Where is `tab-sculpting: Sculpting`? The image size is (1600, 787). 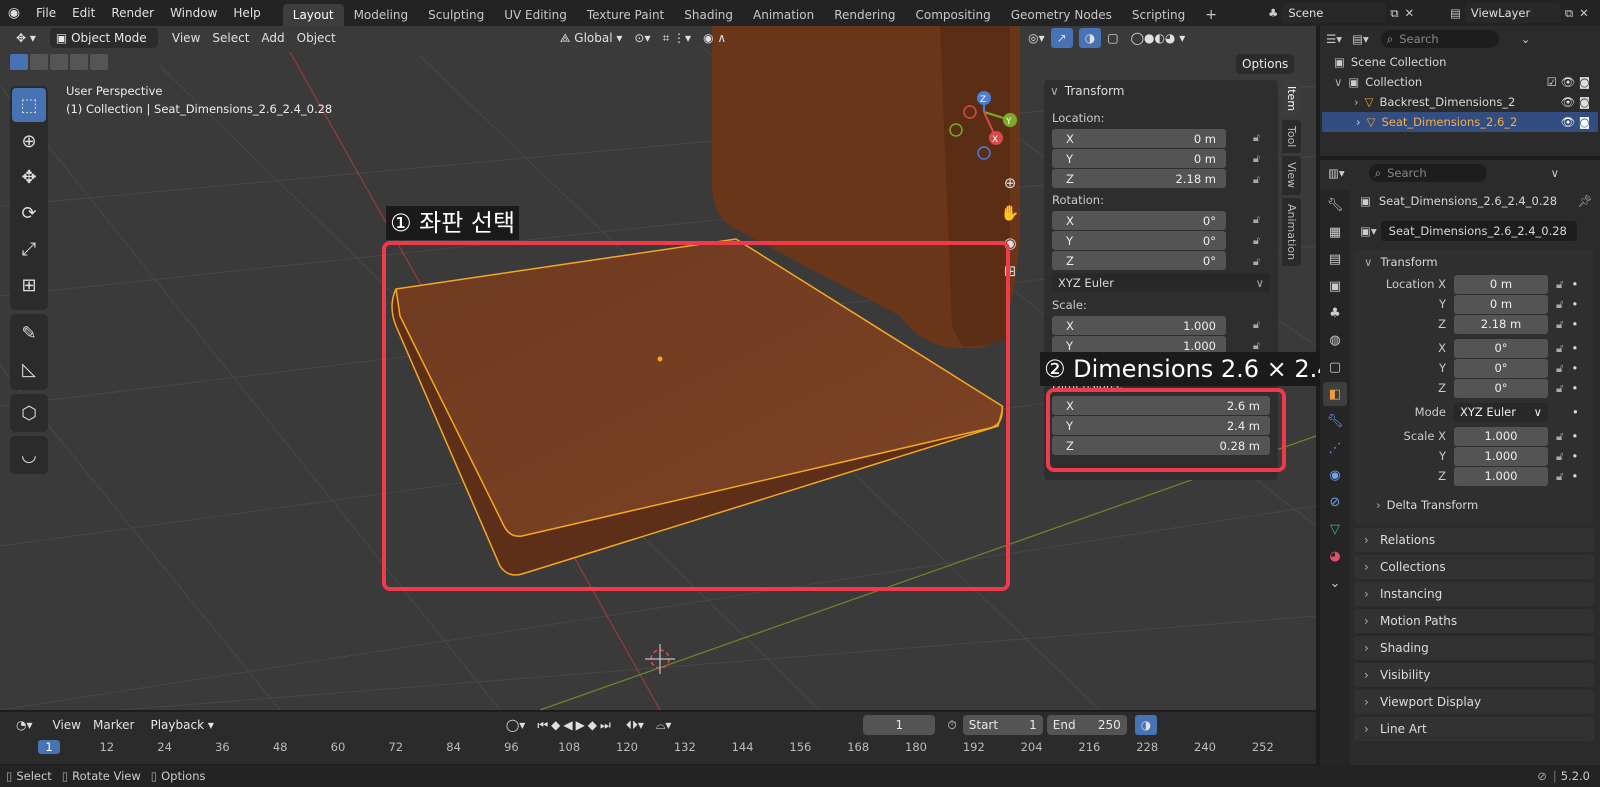 tab-sculpting: Sculpting is located at coordinates (456, 15).